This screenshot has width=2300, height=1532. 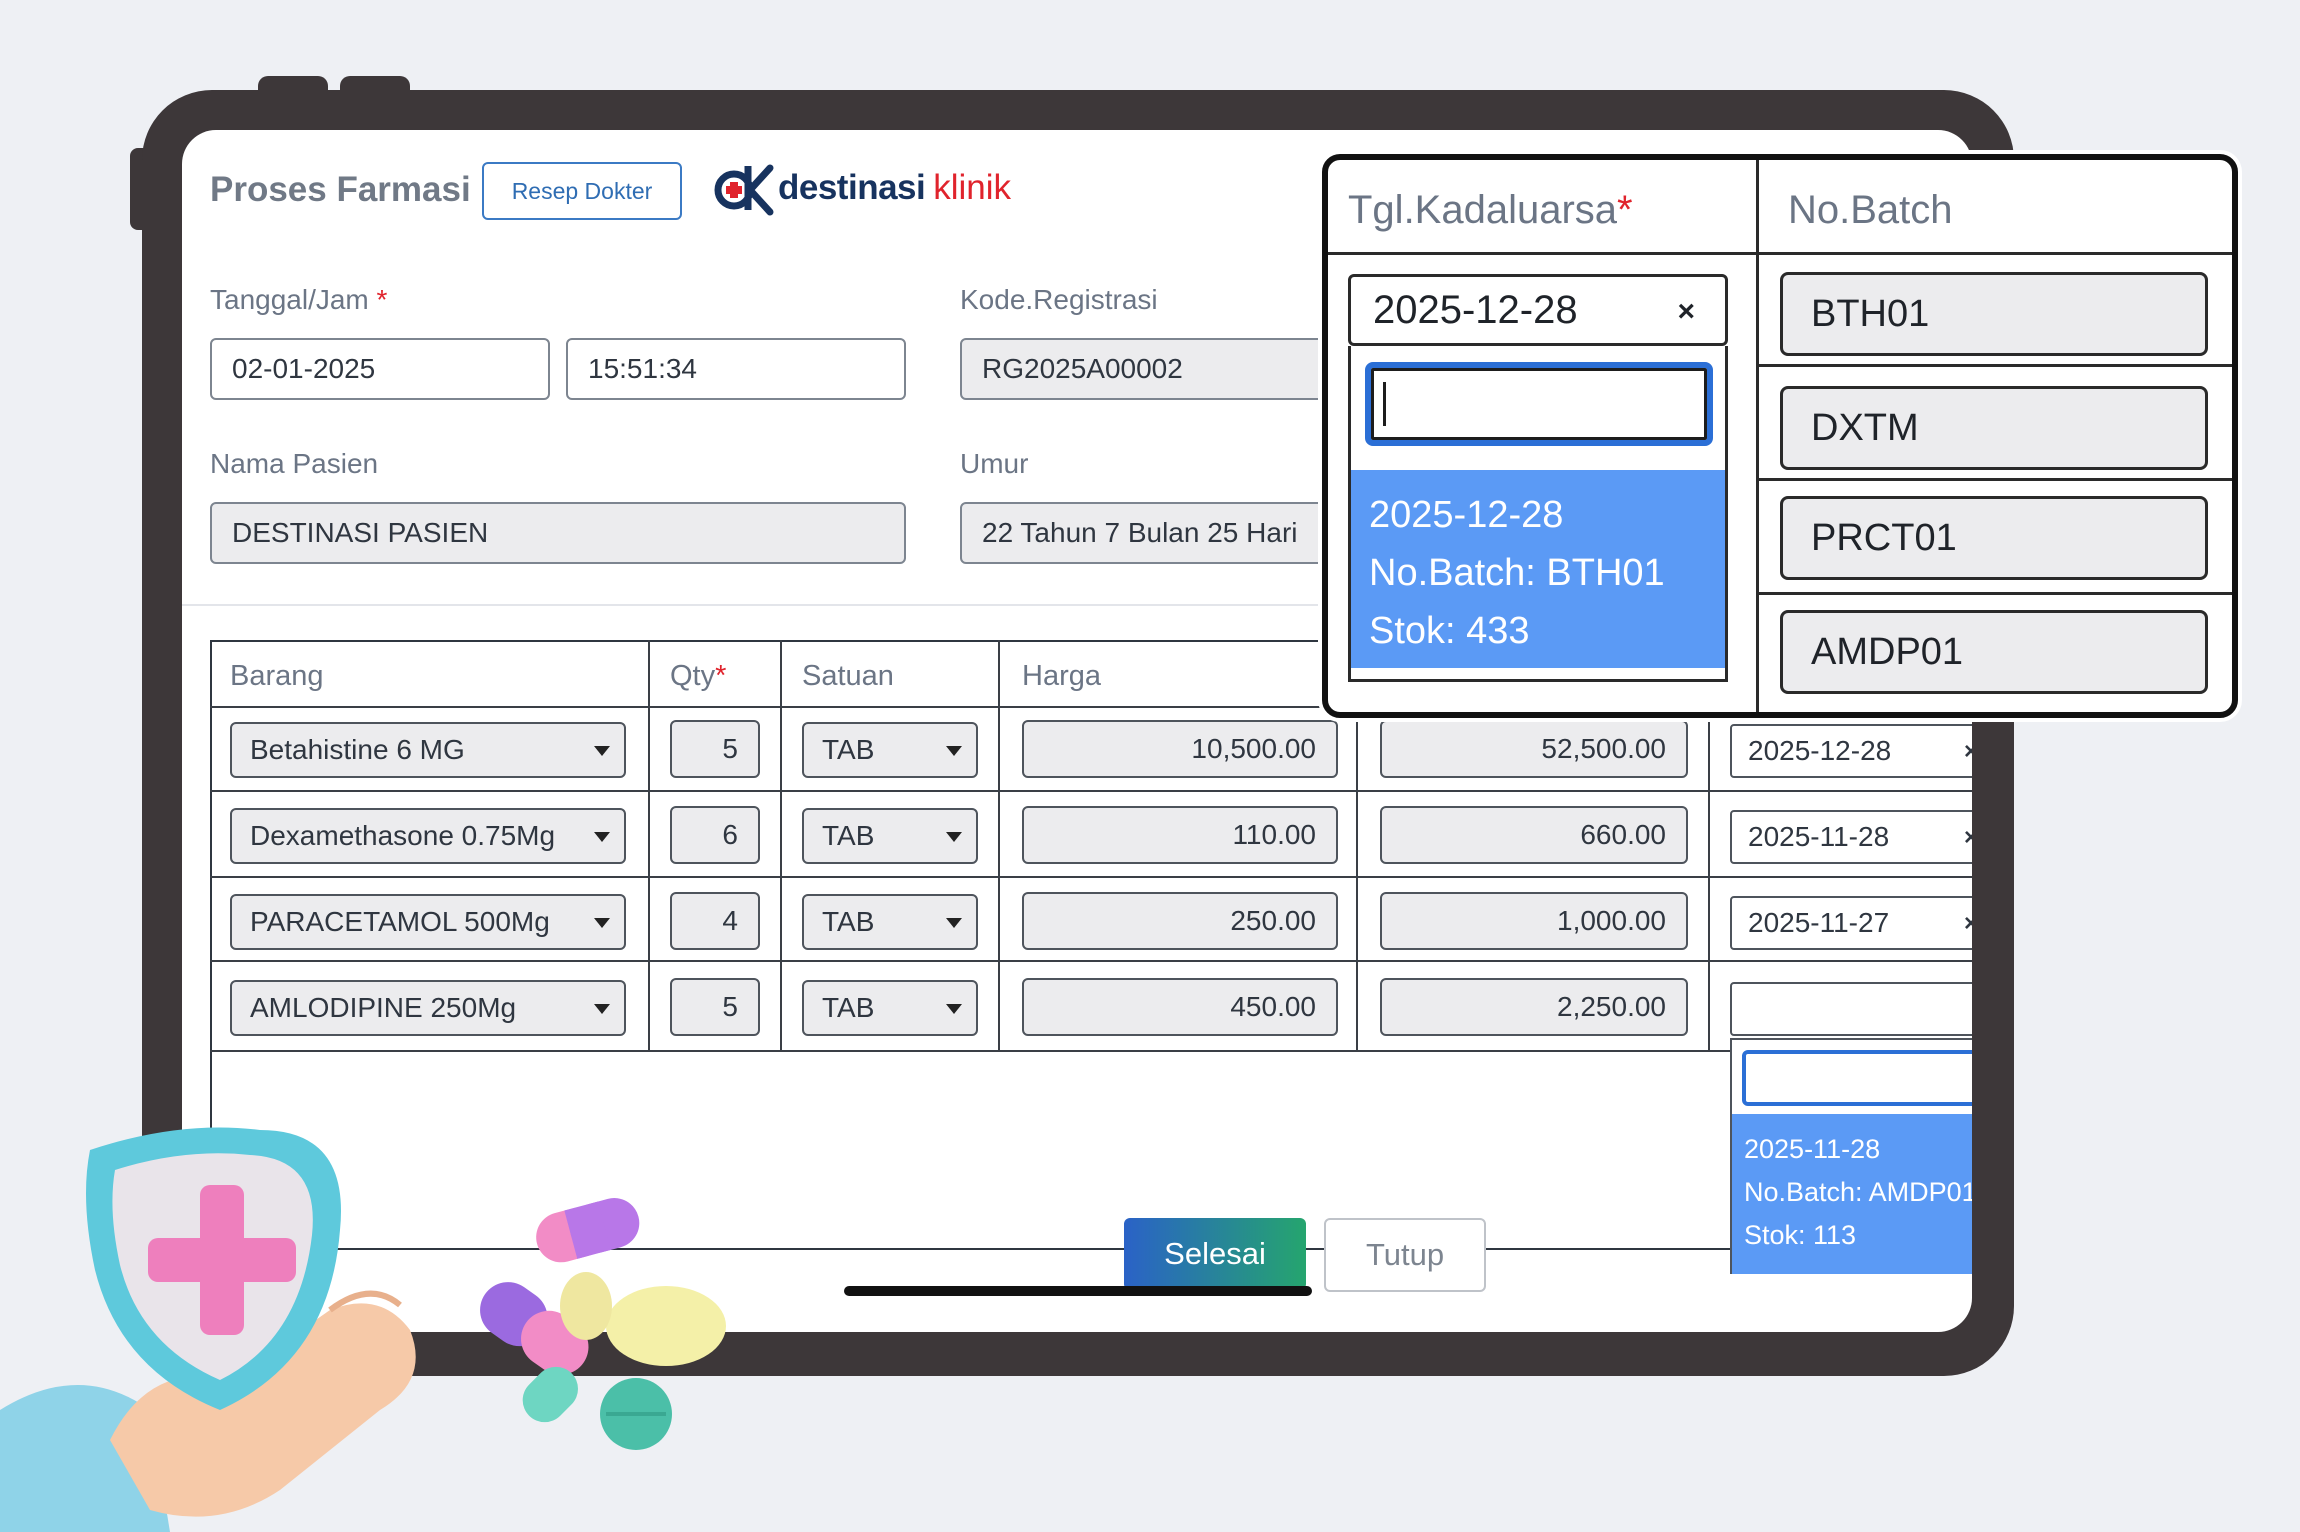 What do you see at coordinates (380, 369) in the screenshot?
I see `tanggal-input: 02-01-2025` at bounding box center [380, 369].